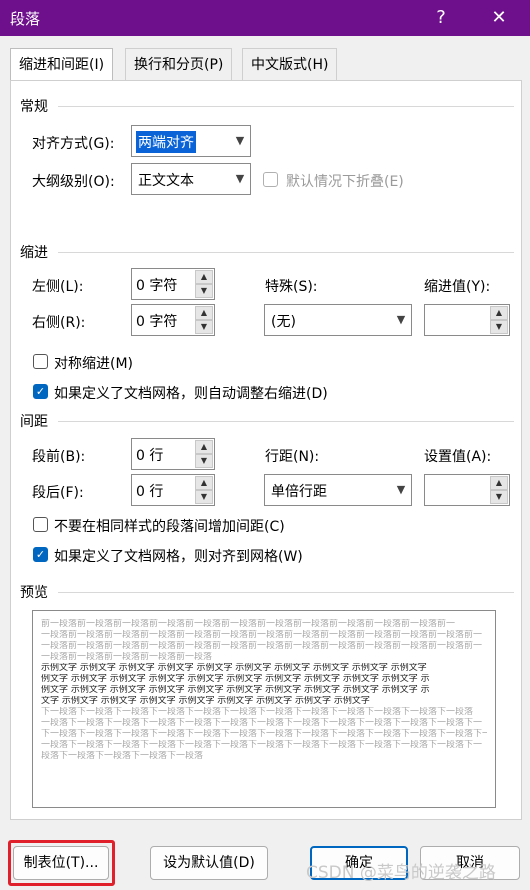 The height and width of the screenshot is (890, 530). Describe the element at coordinates (166, 142) in the screenshot. I see `alignment-value: 两端对齐` at that location.